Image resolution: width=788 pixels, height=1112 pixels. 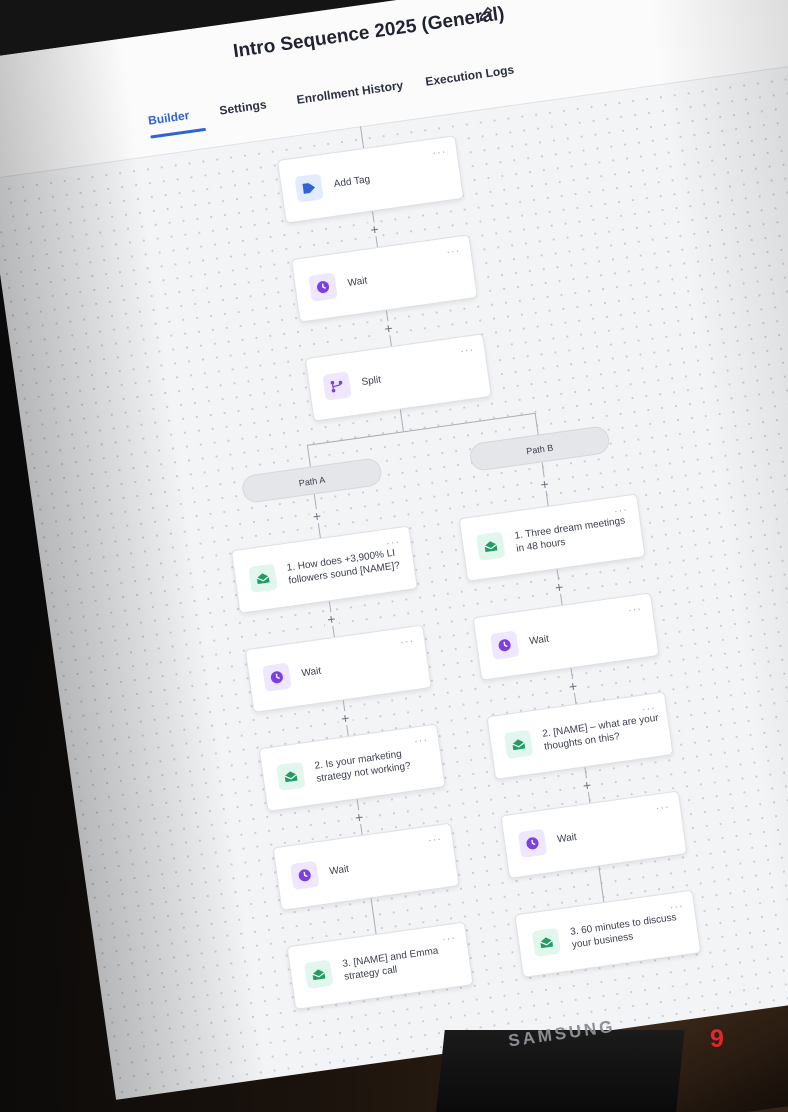 I want to click on page-number: 9, so click(x=717, y=1039).